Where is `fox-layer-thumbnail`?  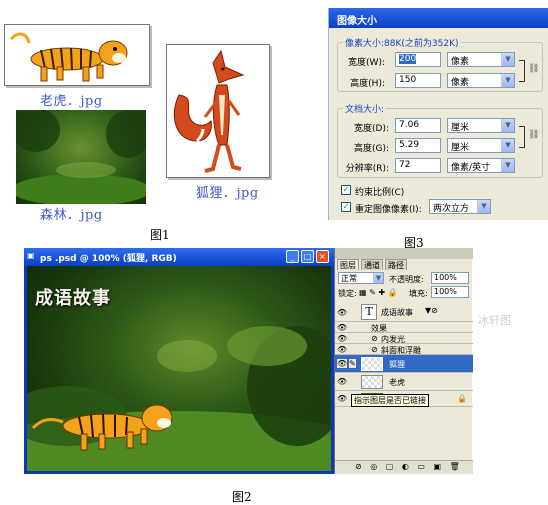
fox-layer-thumbnail is located at coordinates (372, 364).